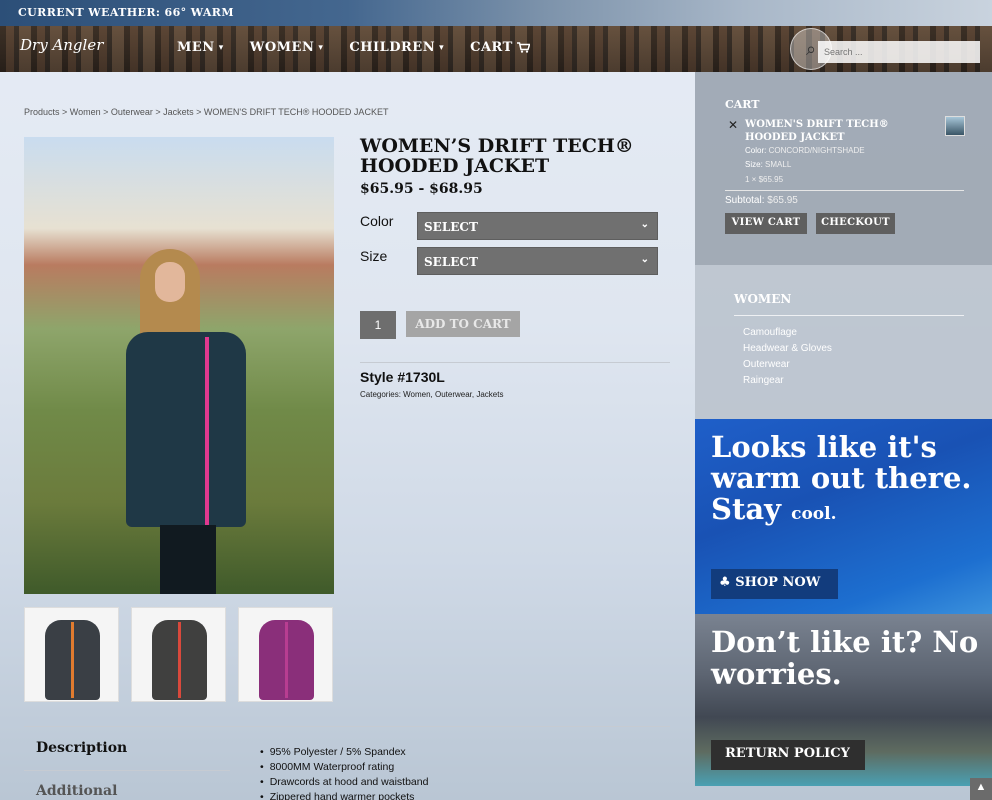  Describe the element at coordinates (392, 47) in the screenshot. I see `nav-item-label: CHILDREN` at that location.